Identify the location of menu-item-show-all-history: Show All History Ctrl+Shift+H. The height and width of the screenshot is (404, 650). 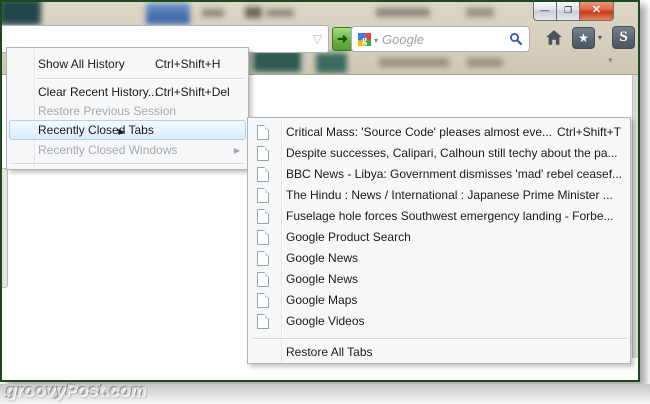
(127, 64).